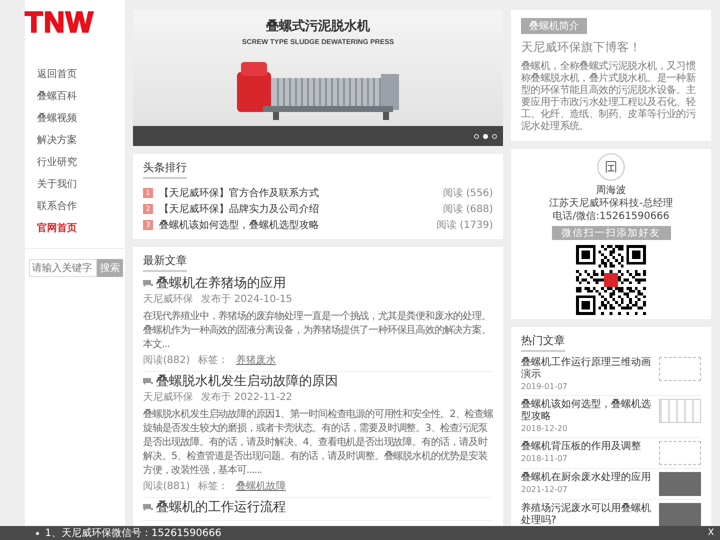  I want to click on article-link: 【天尼威环保】品牌实力及公司介绍, so click(301, 209).